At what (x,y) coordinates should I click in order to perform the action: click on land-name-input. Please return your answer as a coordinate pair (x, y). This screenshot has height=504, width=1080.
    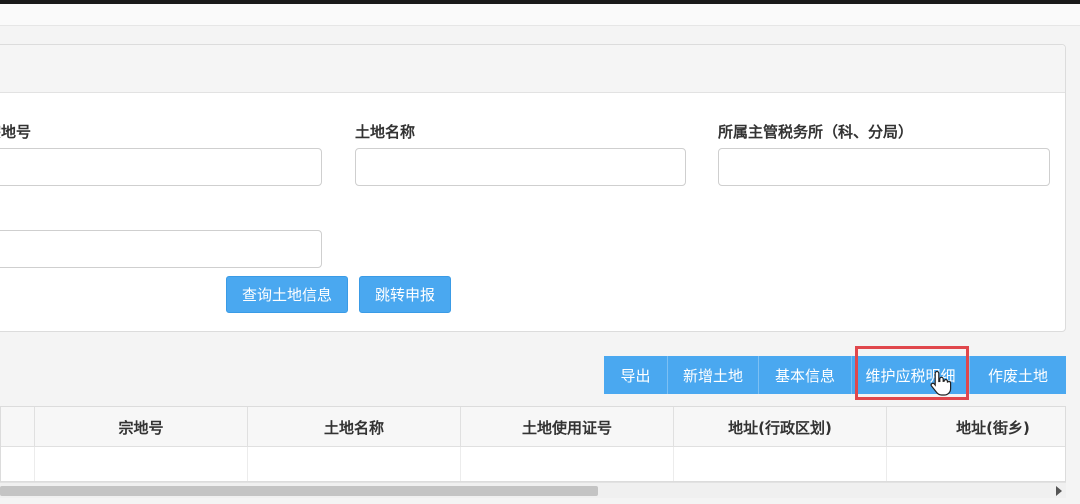
    Looking at the image, I should click on (520, 167).